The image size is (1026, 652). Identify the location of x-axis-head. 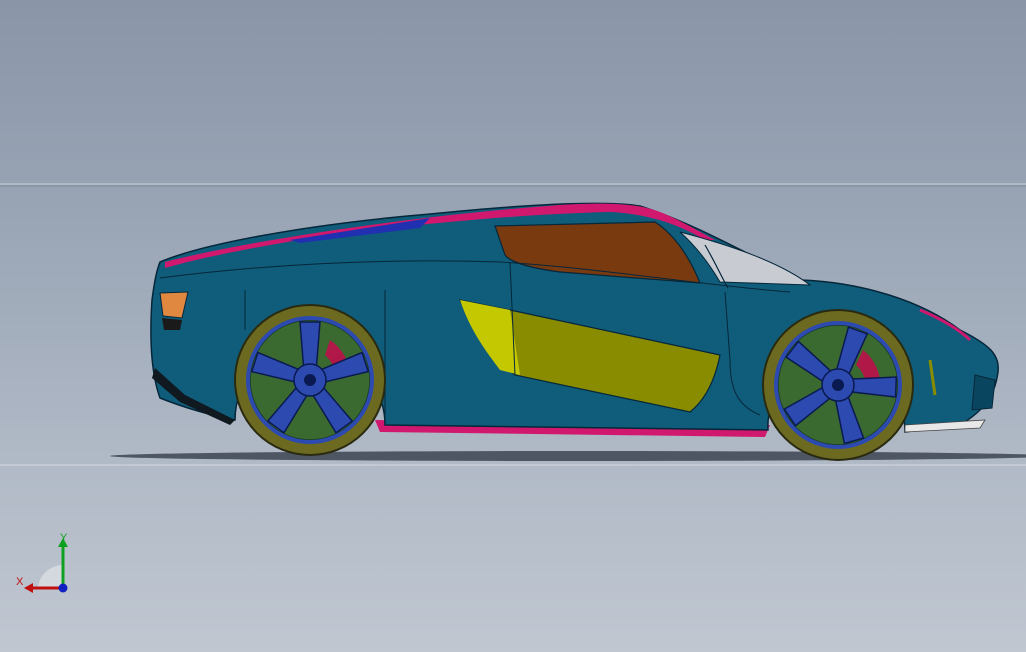
(28, 588).